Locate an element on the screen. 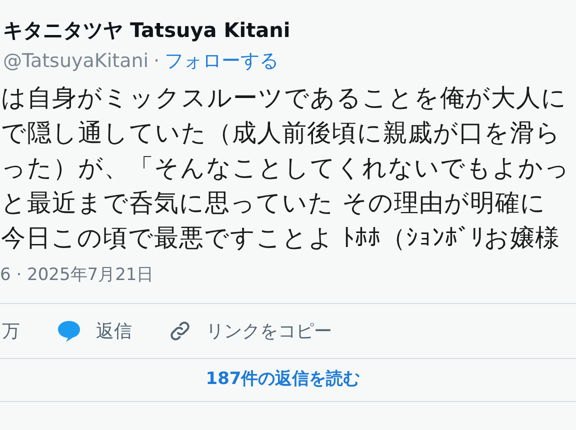  follow-link: フォローする is located at coordinates (221, 61).